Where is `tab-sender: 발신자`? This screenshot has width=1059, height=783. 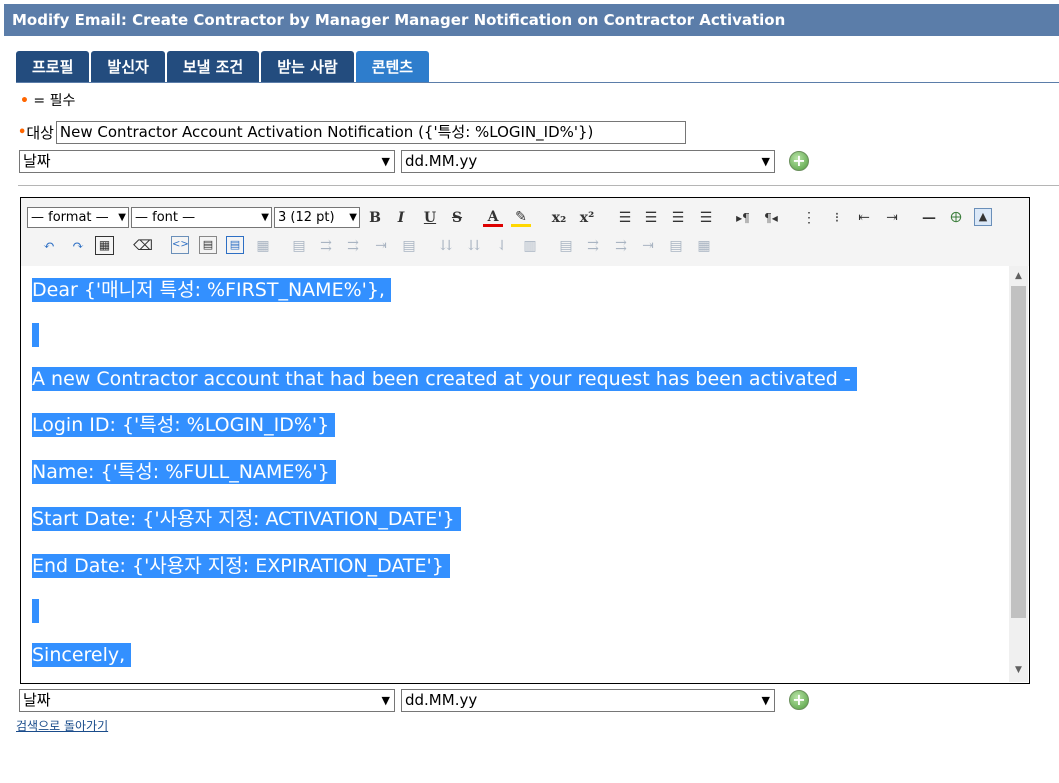
tab-sender: 발신자 is located at coordinates (128, 67).